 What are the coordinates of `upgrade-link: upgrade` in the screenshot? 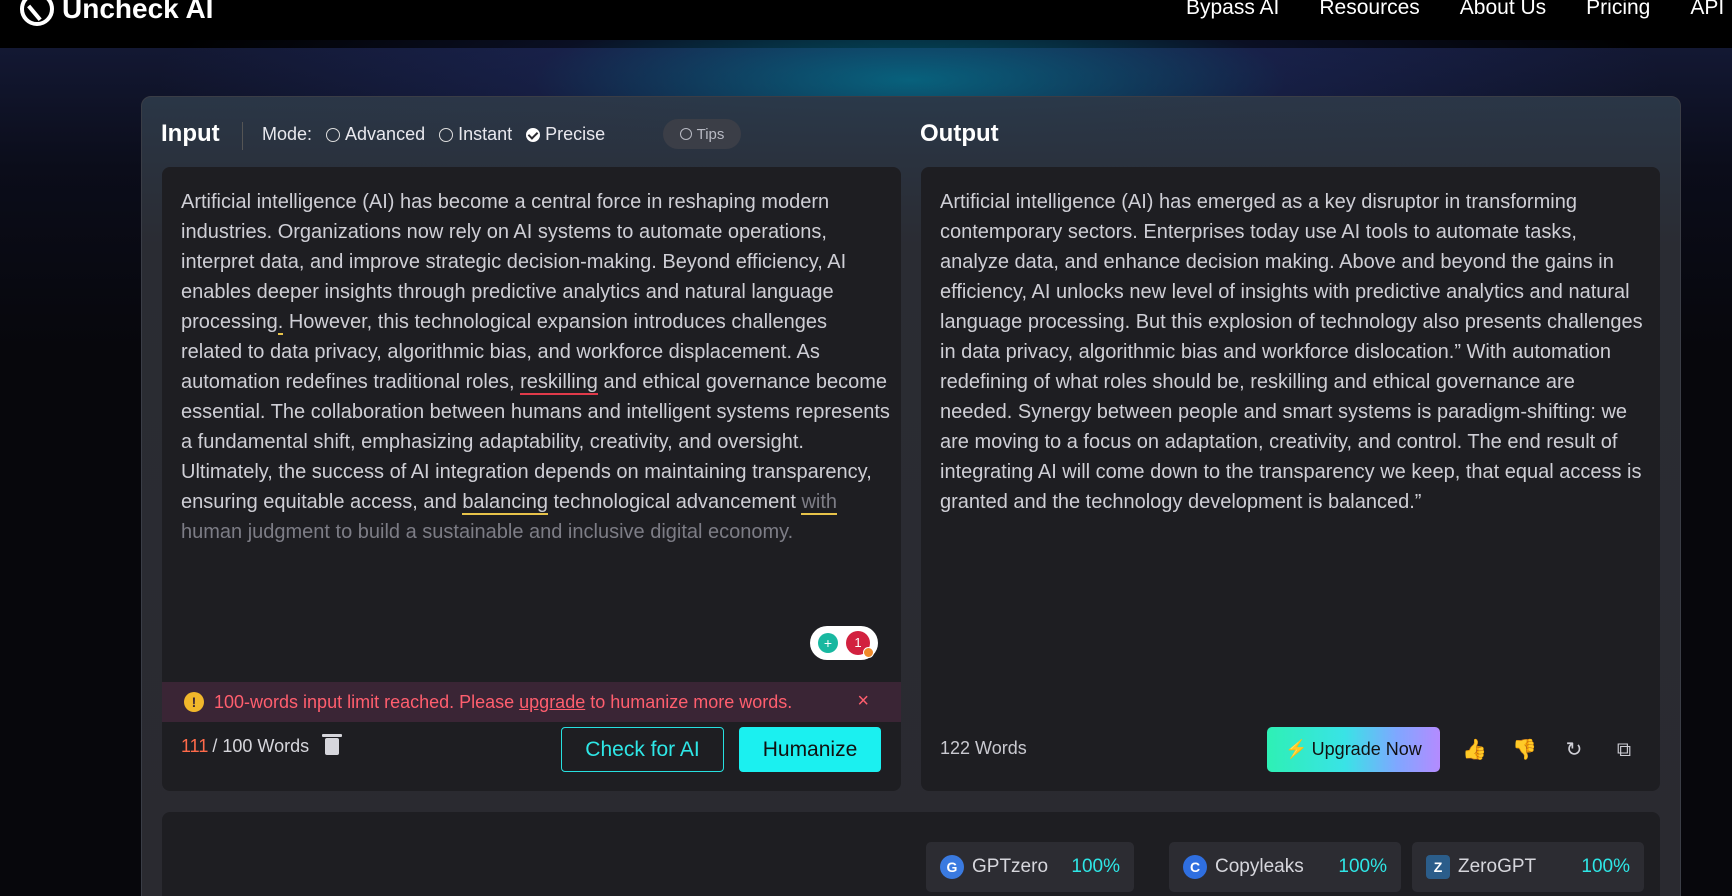 It's located at (552, 702).